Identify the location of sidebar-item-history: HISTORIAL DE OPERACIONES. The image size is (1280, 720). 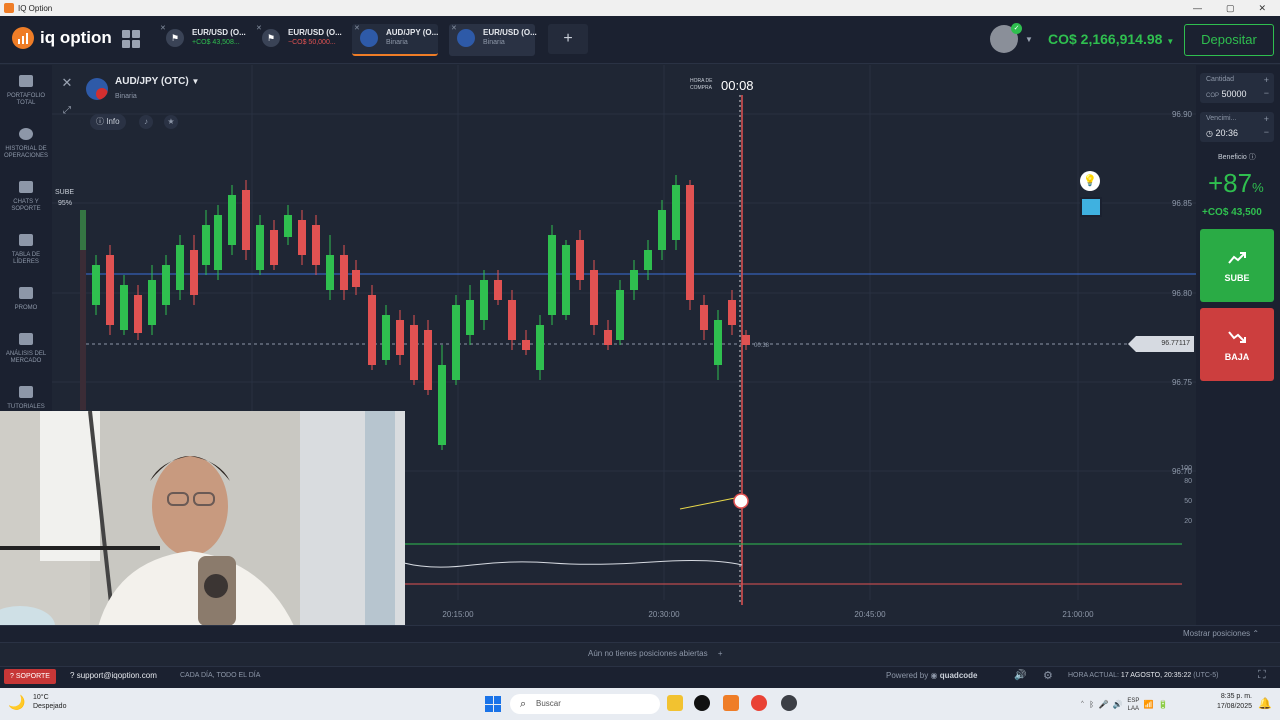
(26, 144).